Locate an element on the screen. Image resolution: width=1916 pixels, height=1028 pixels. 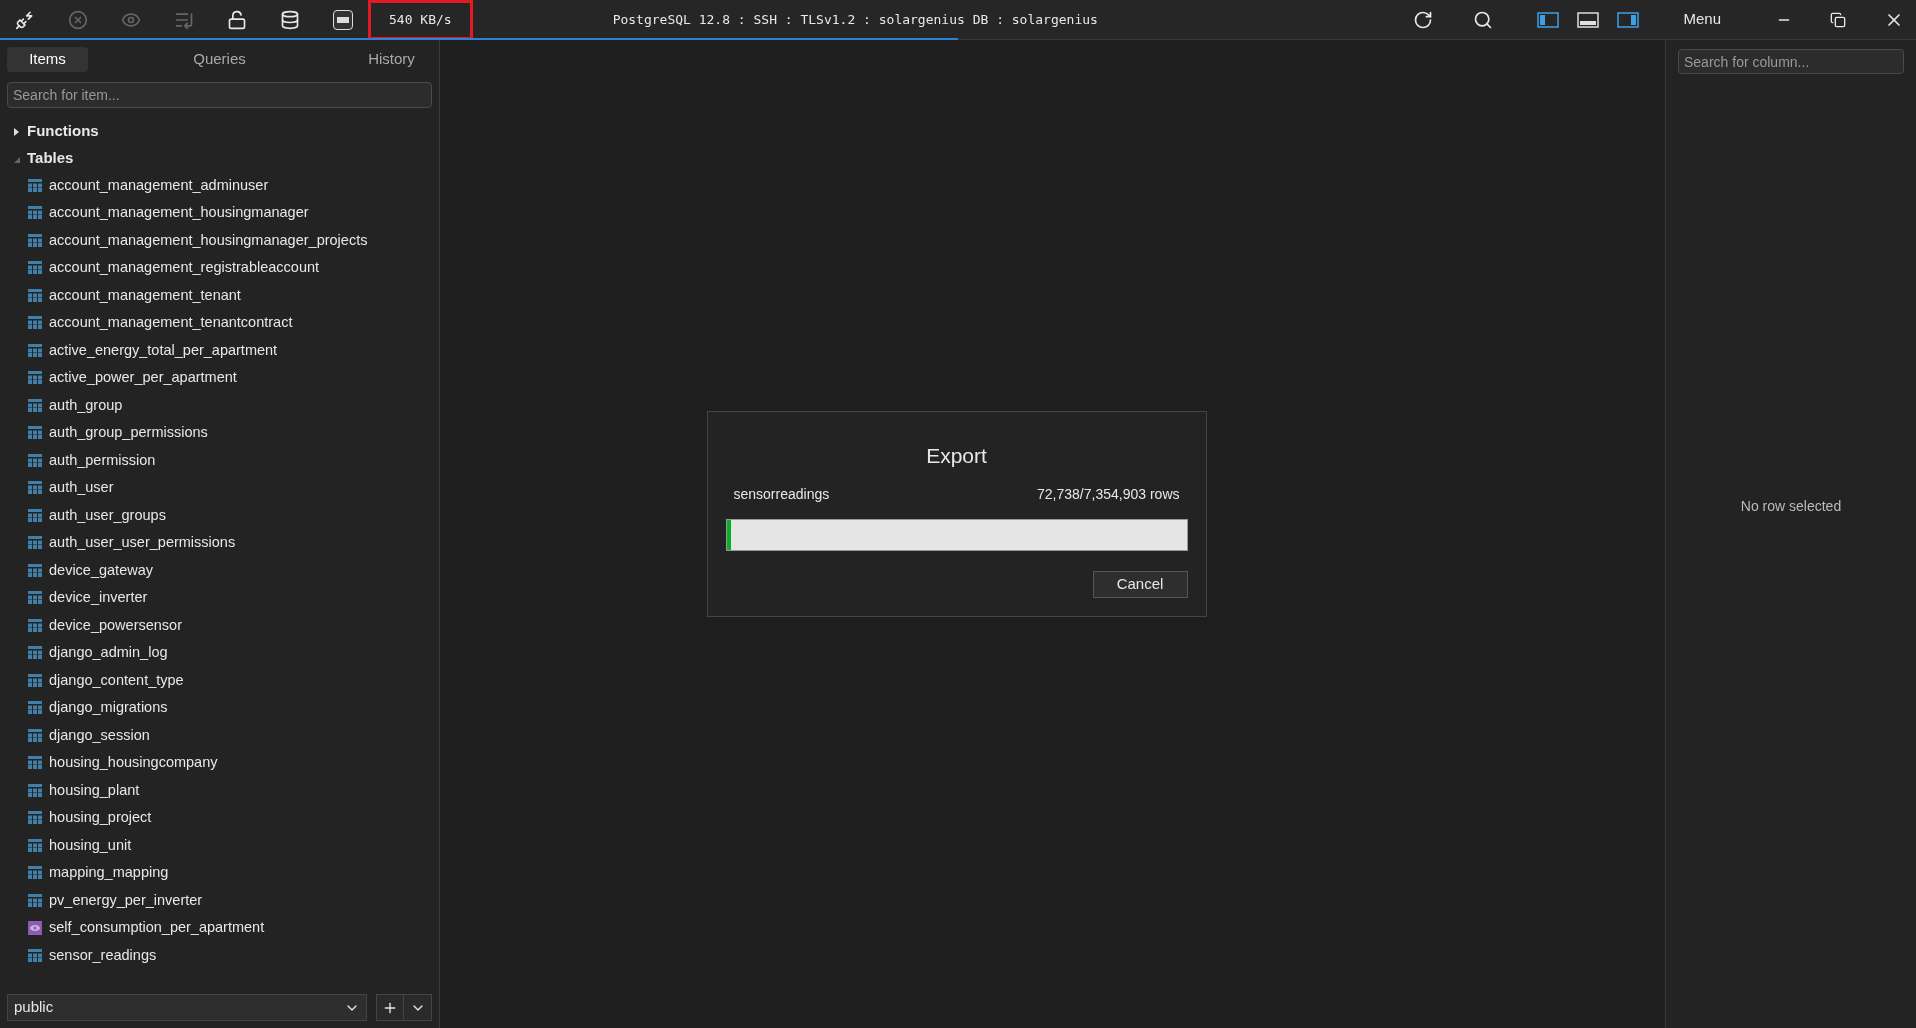
table-item: pv_energy_per_inverter is located at coordinates (126, 900).